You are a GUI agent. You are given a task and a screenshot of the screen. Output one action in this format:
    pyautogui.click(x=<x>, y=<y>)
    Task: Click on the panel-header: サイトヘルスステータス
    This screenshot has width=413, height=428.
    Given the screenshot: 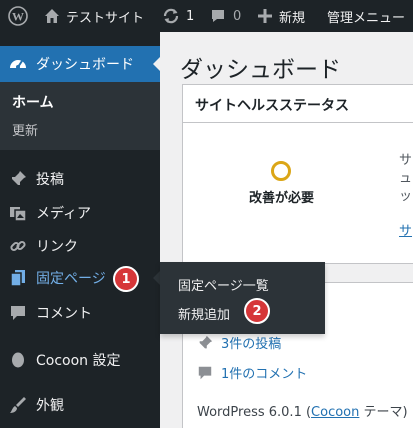 What is the action you would take?
    pyautogui.click(x=298, y=104)
    